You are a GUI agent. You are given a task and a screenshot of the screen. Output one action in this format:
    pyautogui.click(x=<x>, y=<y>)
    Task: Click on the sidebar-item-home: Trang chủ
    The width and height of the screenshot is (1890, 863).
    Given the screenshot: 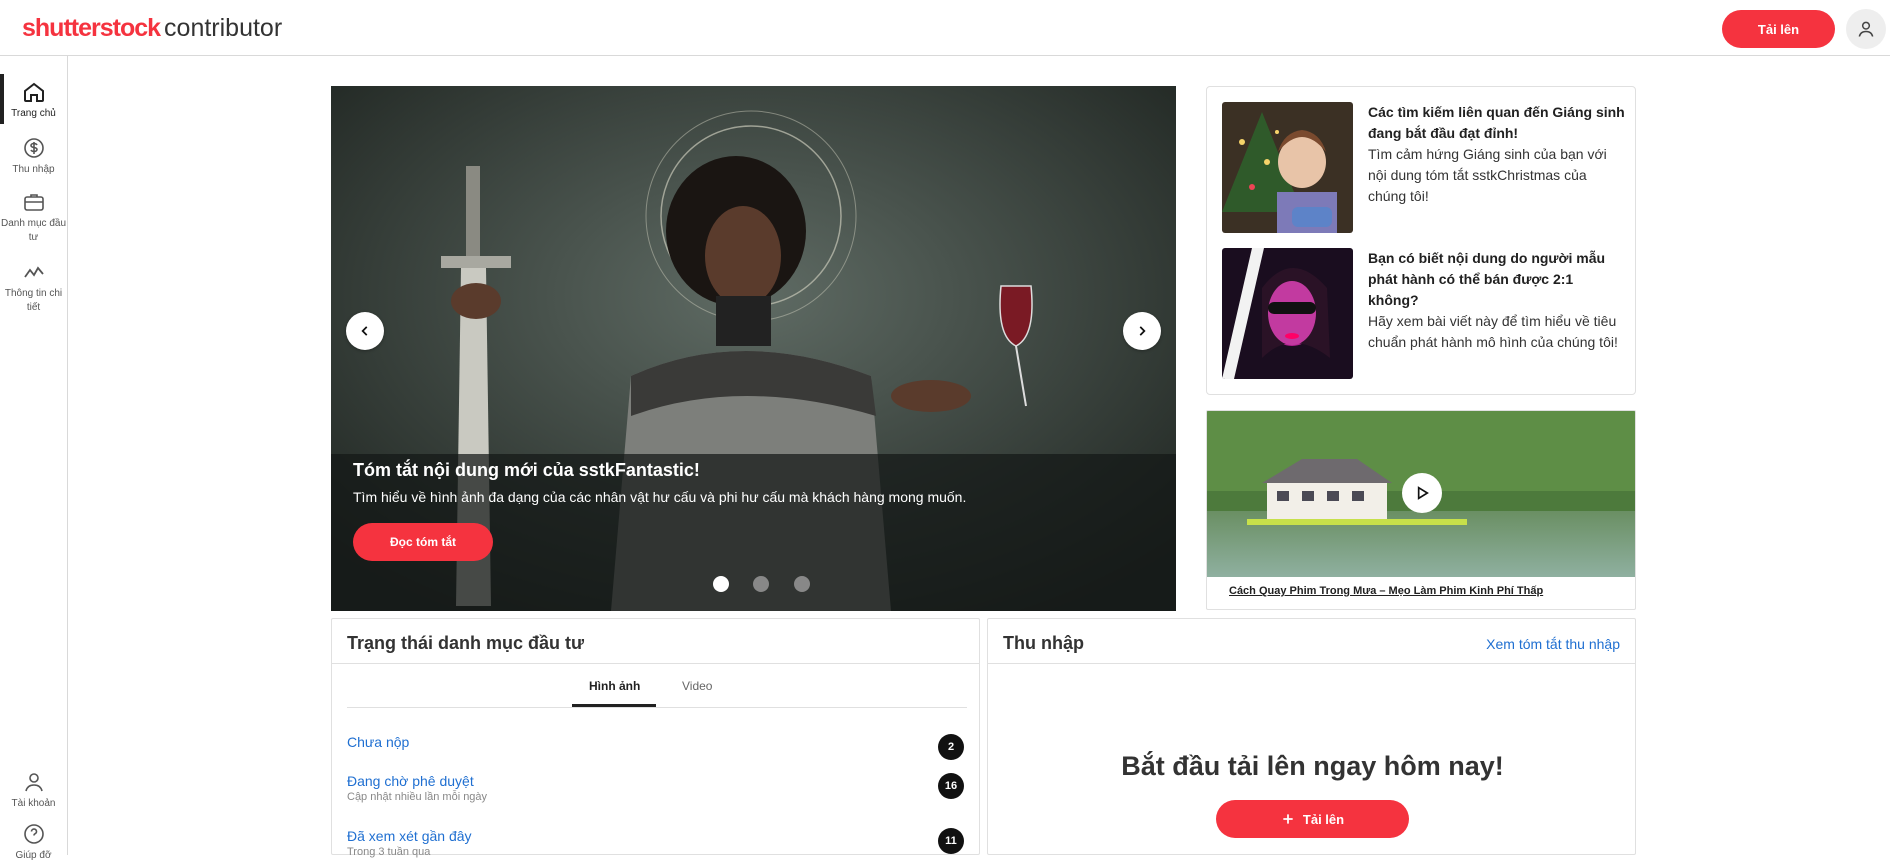 What is the action you would take?
    pyautogui.click(x=33, y=99)
    